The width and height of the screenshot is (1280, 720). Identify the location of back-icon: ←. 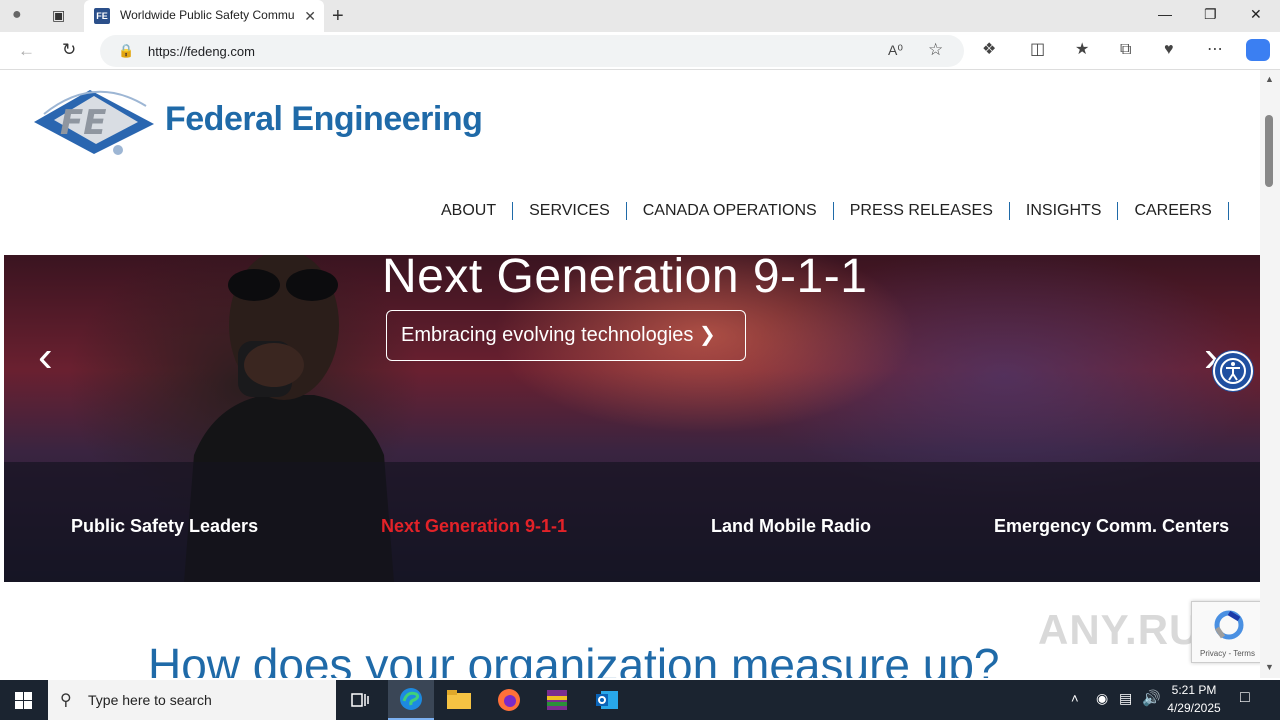
(26, 51).